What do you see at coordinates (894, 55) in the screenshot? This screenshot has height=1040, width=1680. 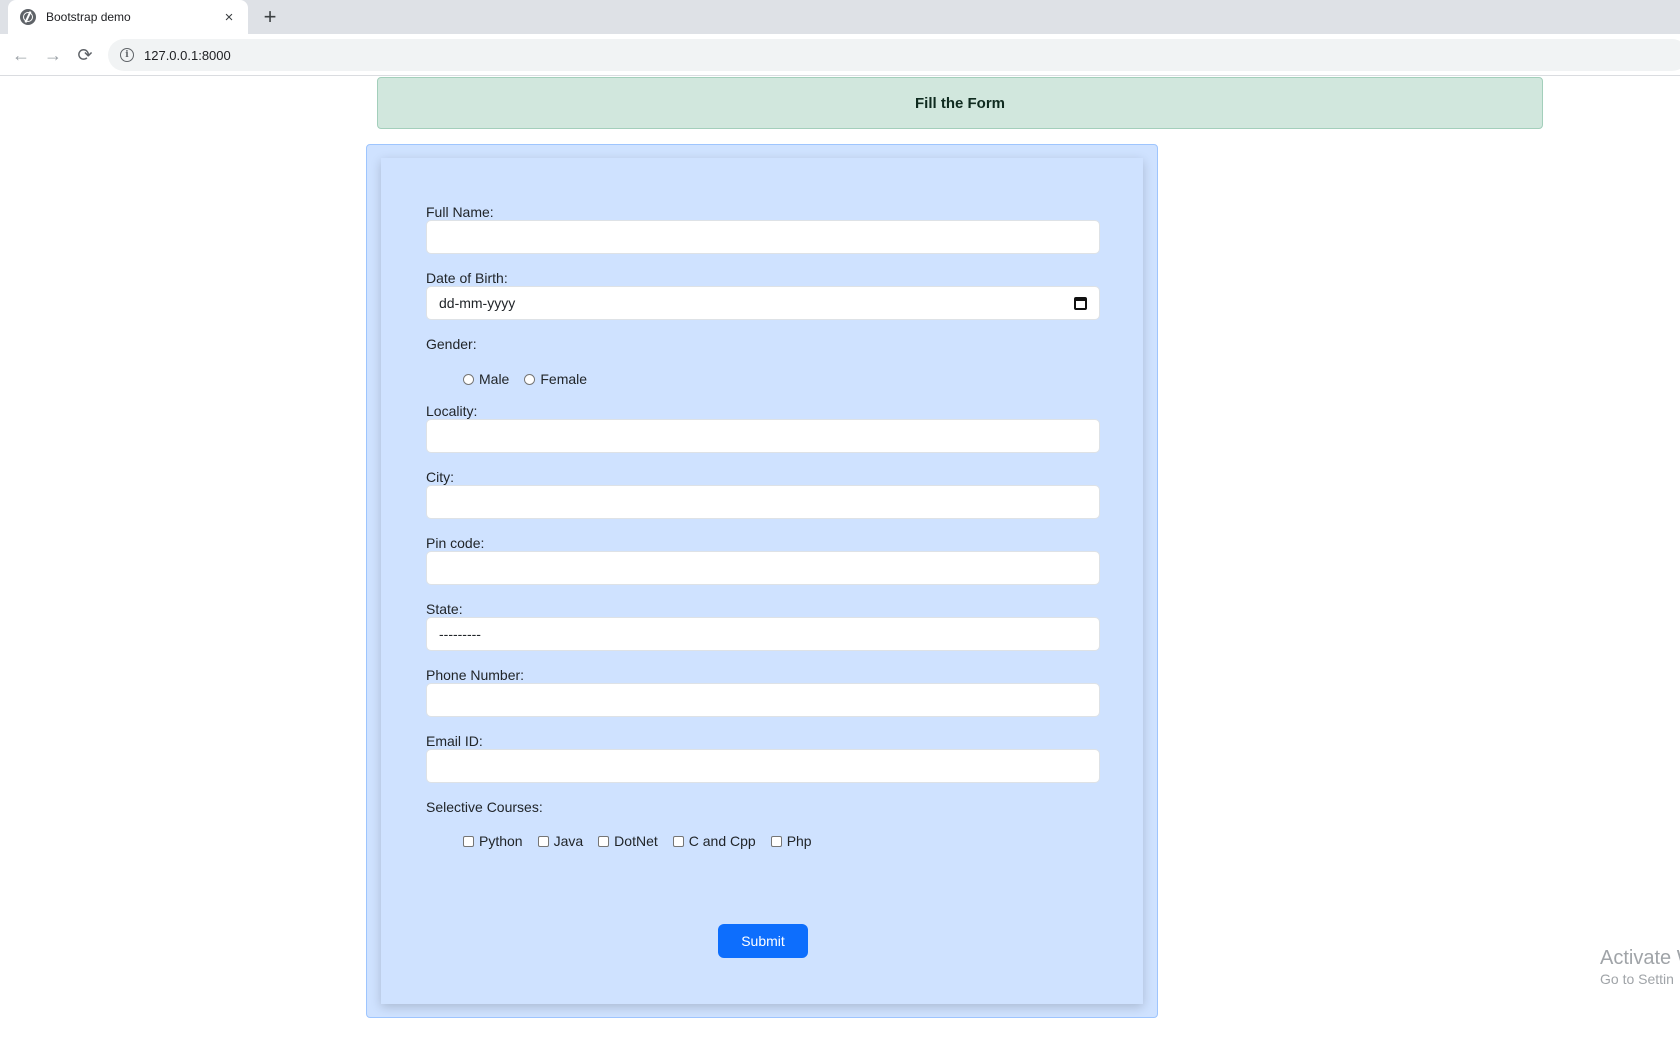 I see `address-bar: i 127.0.0.1:8000` at bounding box center [894, 55].